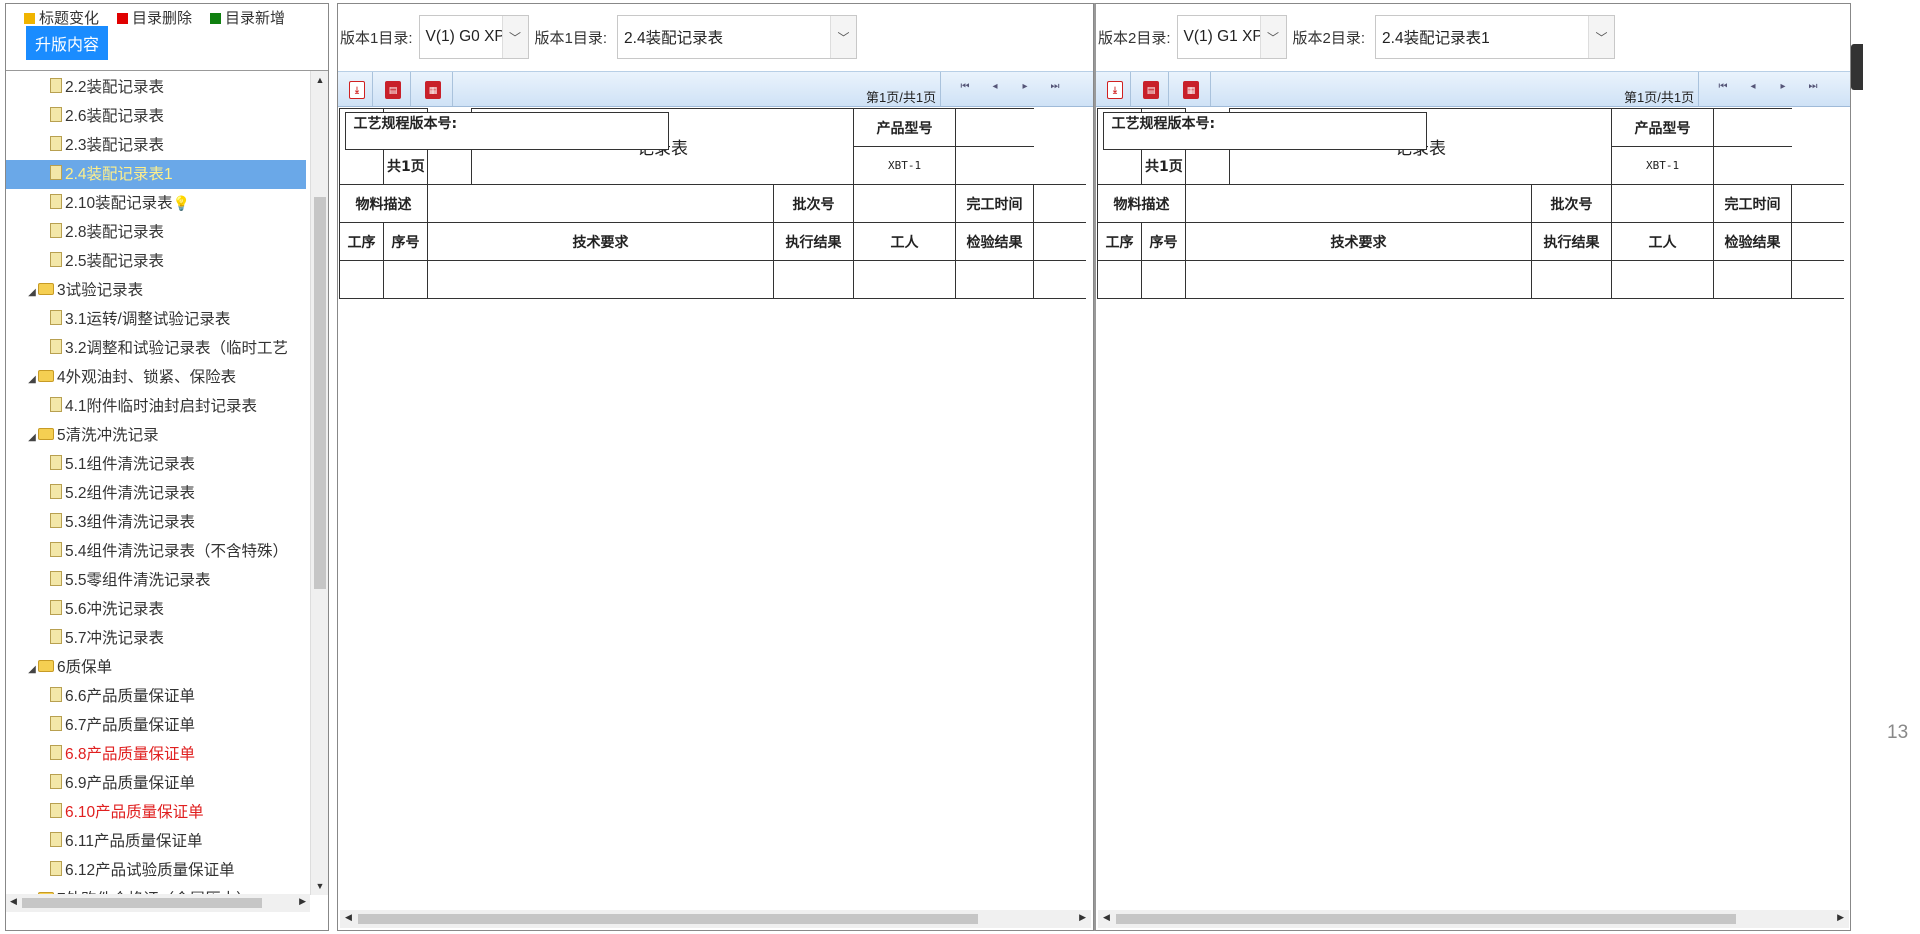 This screenshot has width=1920, height=934. Describe the element at coordinates (29, 19) in the screenshot. I see `legend-swatch-icon` at that location.